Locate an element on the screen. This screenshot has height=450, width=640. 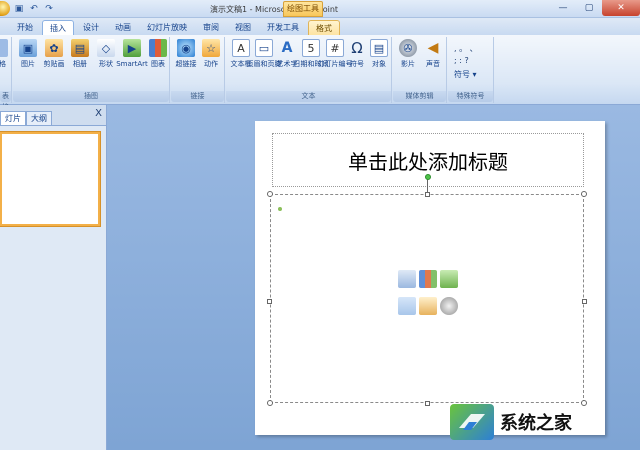
close-button: ✕ is located at coordinates (621, 8).